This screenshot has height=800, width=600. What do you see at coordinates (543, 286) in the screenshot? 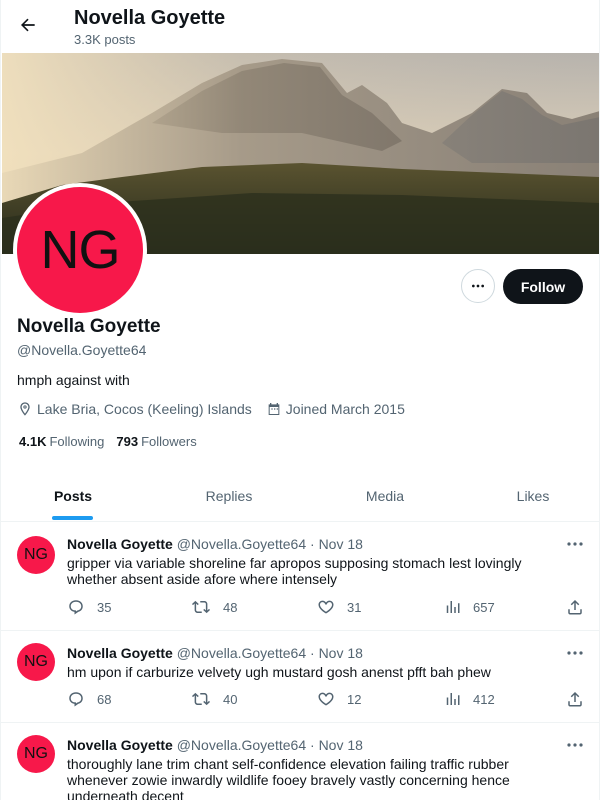
I see `follow-button: Follow` at bounding box center [543, 286].